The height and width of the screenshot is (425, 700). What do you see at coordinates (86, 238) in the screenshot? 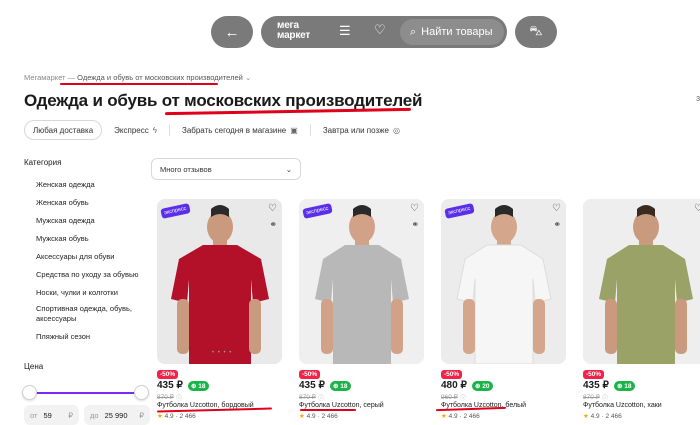
I see `category-item: Мужская обувь` at bounding box center [86, 238].